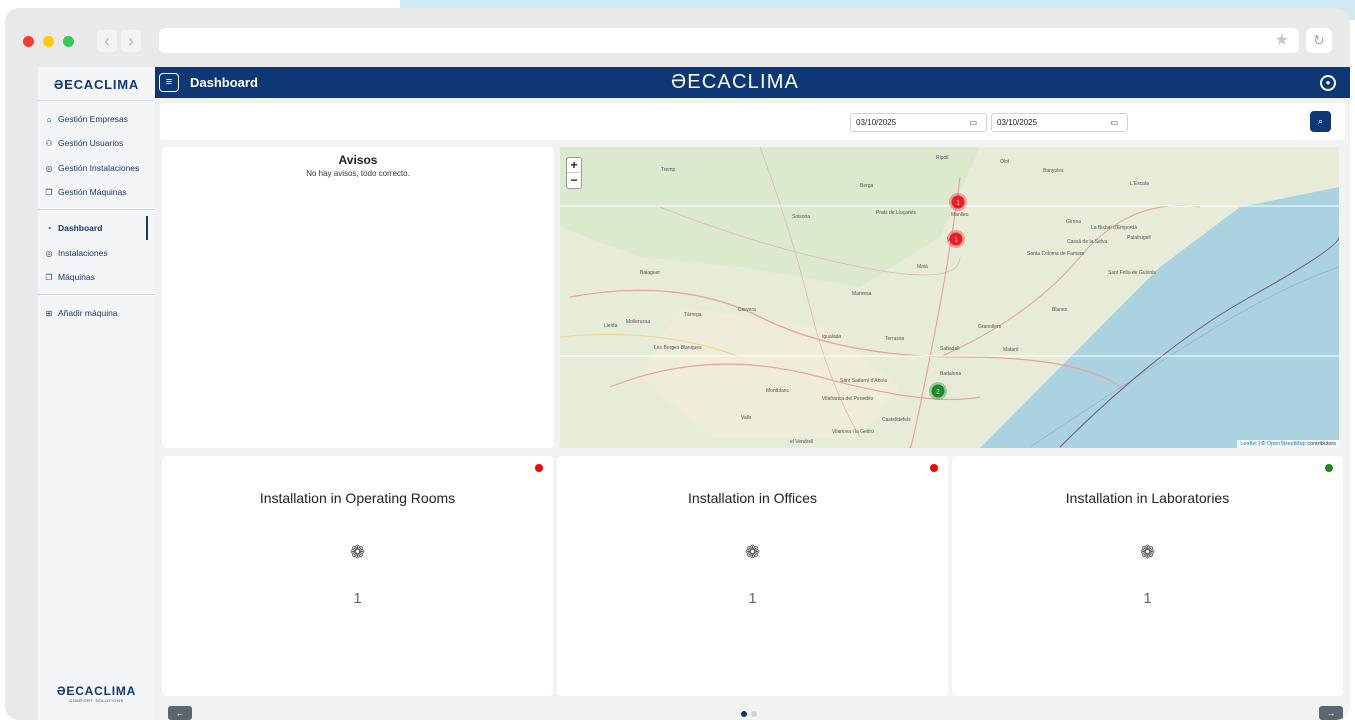  What do you see at coordinates (169, 82) in the screenshot?
I see `menu-toggle-button: ≡` at bounding box center [169, 82].